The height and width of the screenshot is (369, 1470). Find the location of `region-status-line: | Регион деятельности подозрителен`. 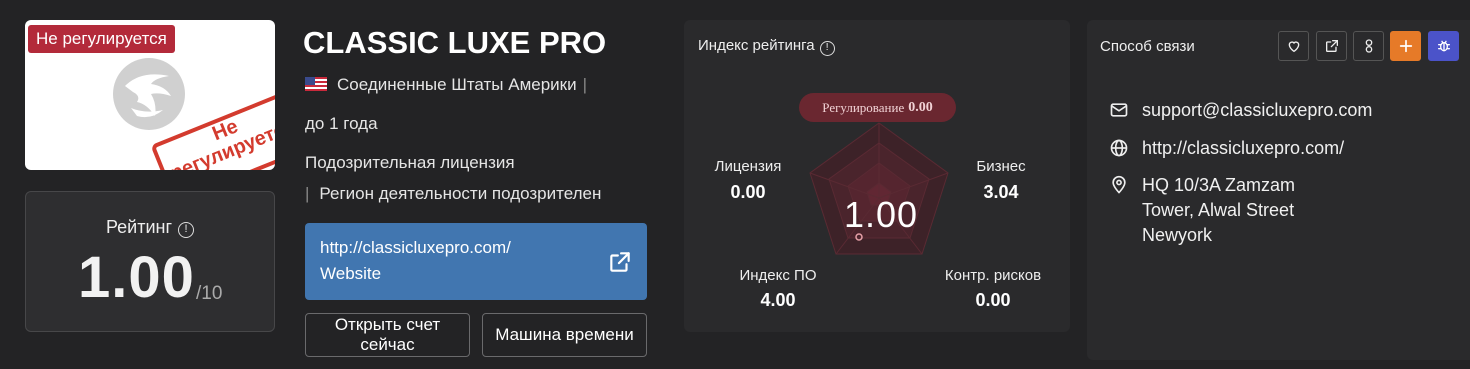

region-status-line: | Регион деятельности подозрителен is located at coordinates (453, 193).